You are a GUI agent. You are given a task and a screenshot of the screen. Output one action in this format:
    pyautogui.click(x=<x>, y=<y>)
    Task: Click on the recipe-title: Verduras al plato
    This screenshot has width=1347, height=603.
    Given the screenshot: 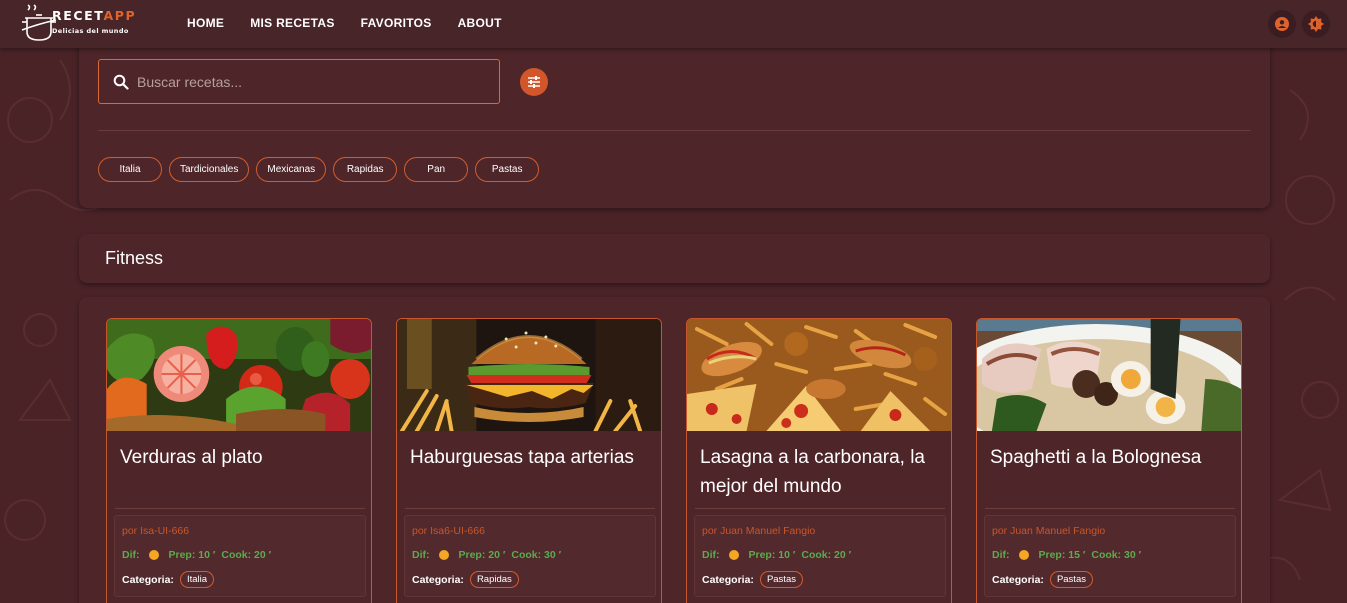 What is the action you would take?
    pyautogui.click(x=235, y=457)
    